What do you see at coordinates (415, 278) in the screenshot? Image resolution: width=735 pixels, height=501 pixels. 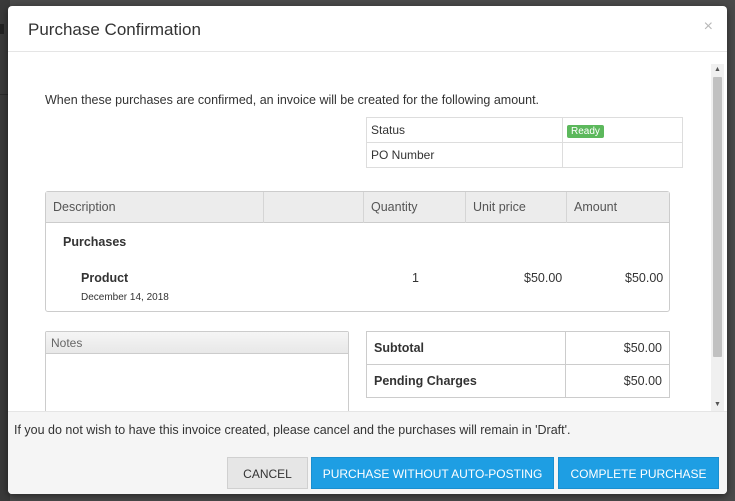 I see `product-quantity: 1` at bounding box center [415, 278].